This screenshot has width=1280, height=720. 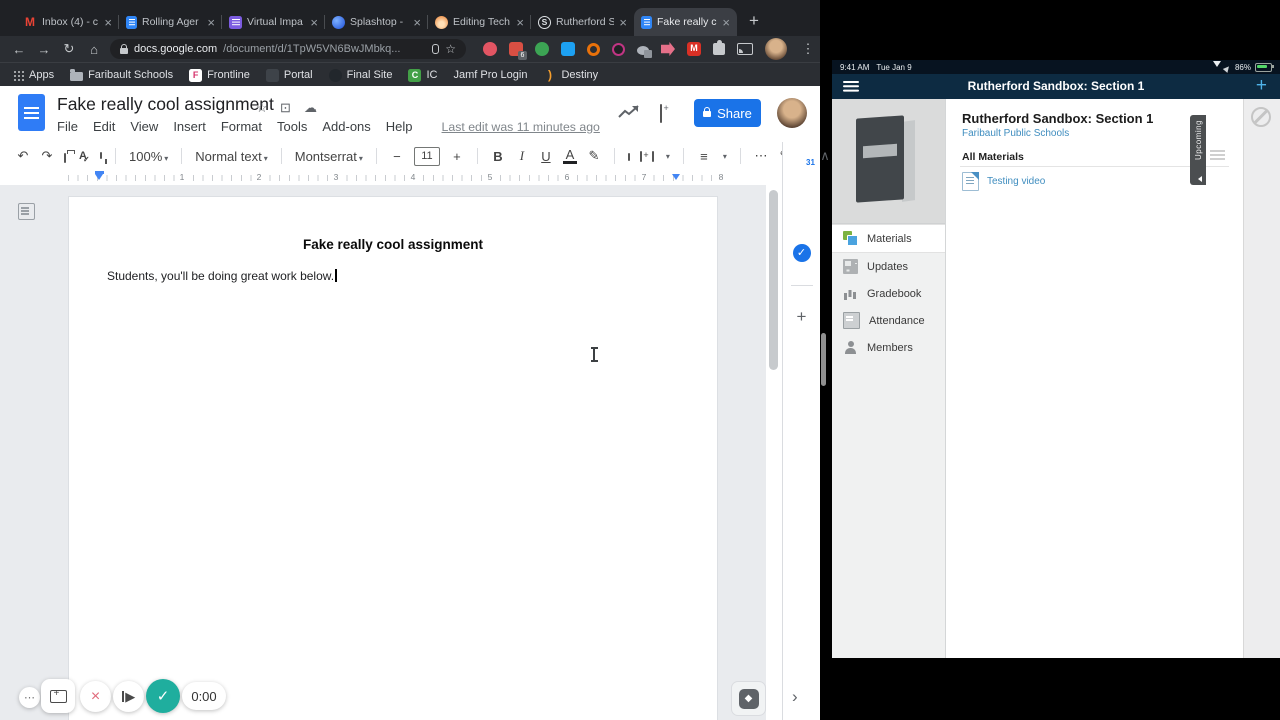 What do you see at coordinates (792, 113) in the screenshot?
I see `docs-account-avatar` at bounding box center [792, 113].